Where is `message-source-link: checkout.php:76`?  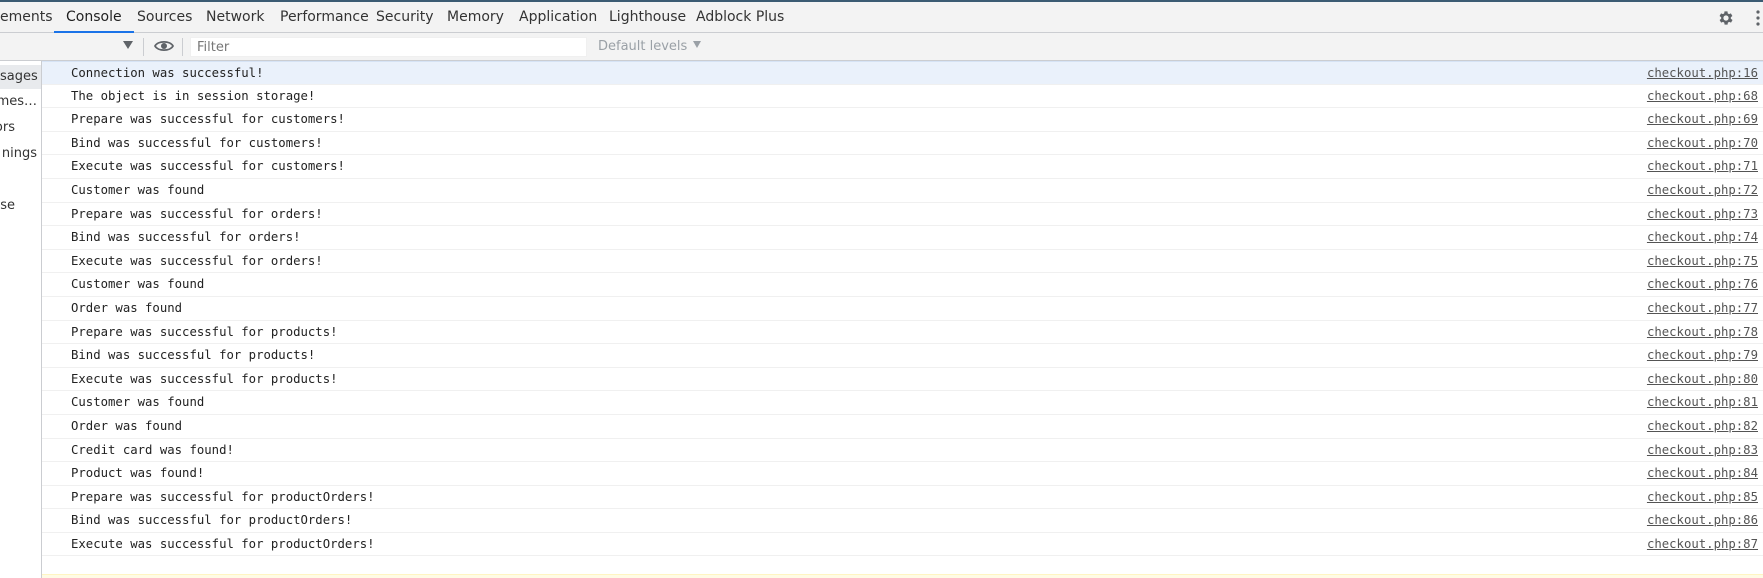
message-source-link: checkout.php:76 is located at coordinates (1702, 284).